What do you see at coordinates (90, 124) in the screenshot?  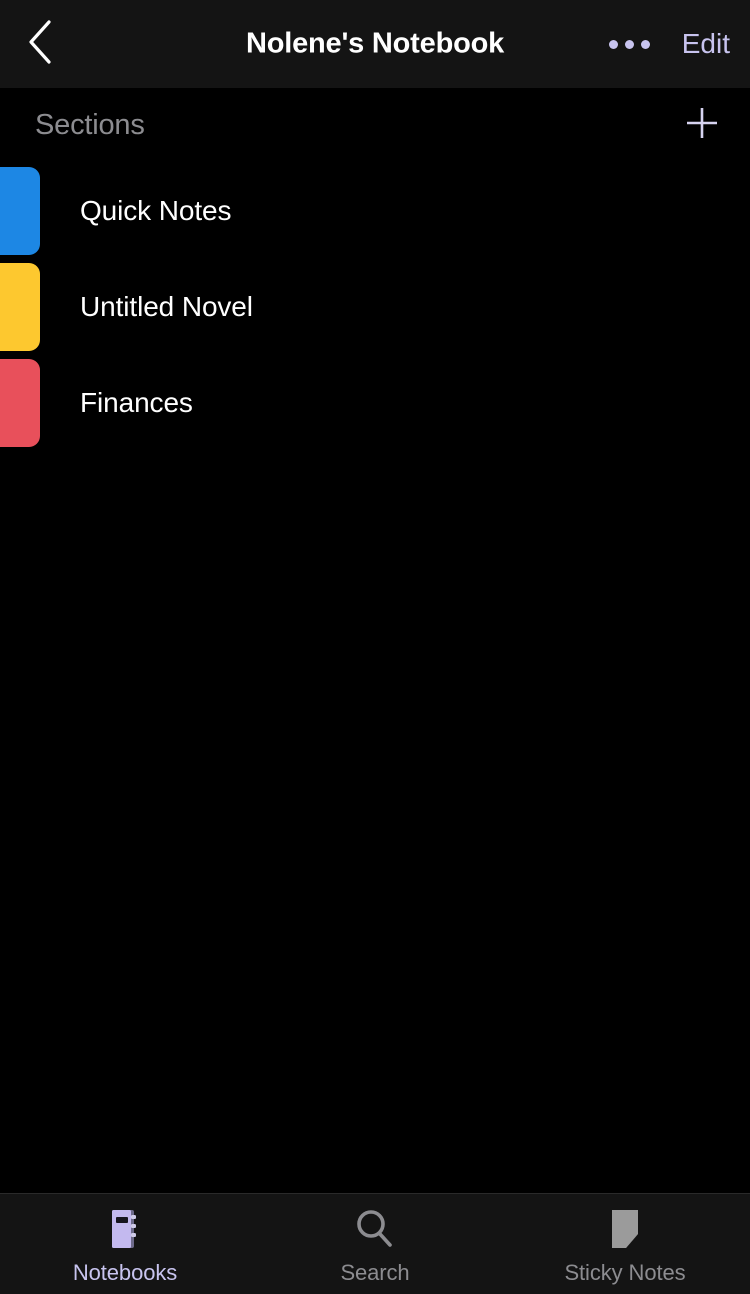 I see `sections-heading: Sections` at bounding box center [90, 124].